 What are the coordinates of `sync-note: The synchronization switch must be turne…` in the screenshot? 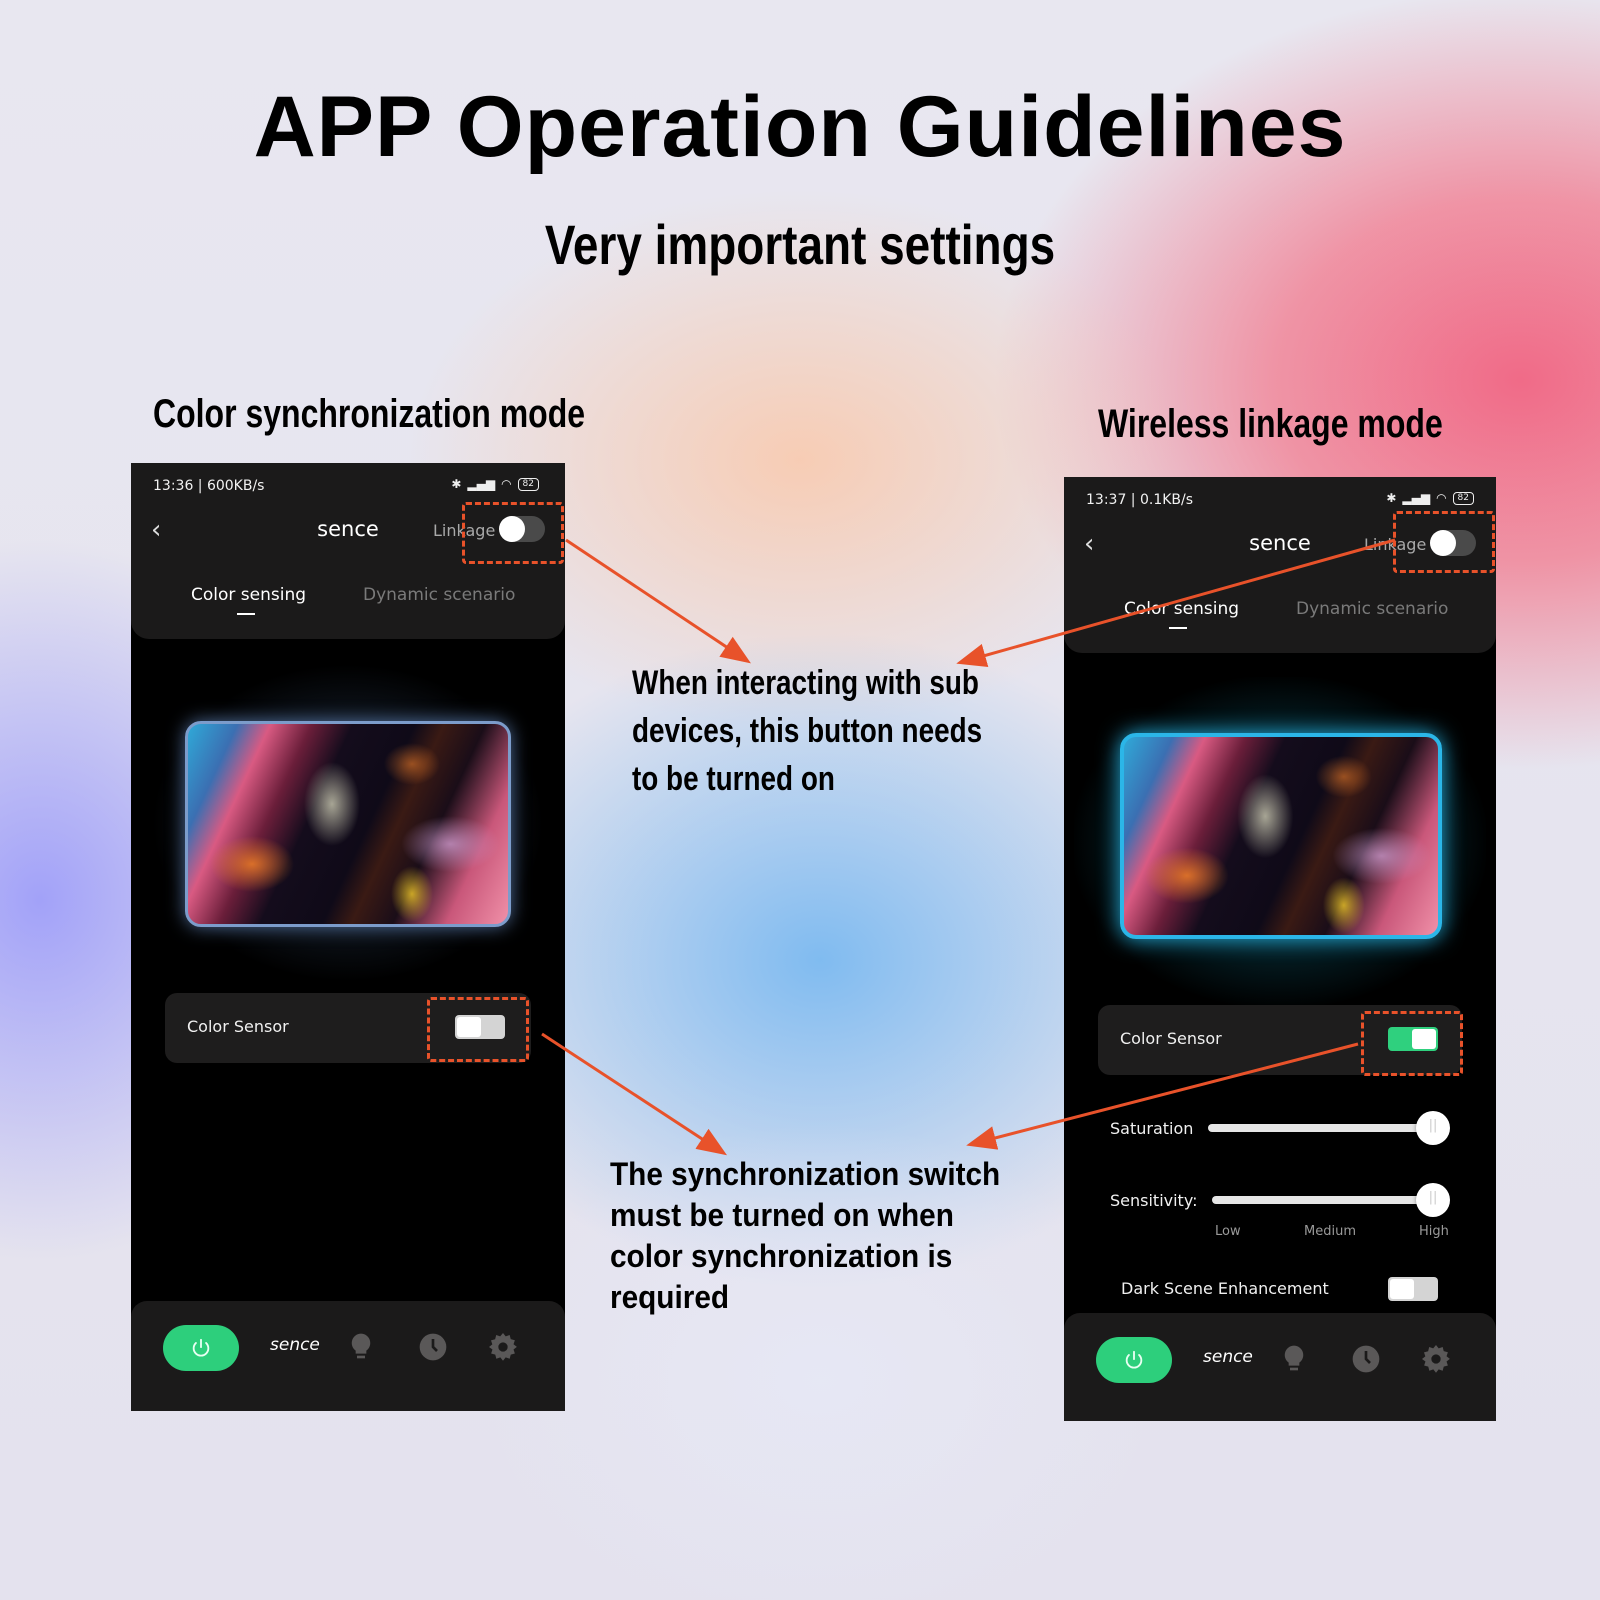 It's located at (805, 1235).